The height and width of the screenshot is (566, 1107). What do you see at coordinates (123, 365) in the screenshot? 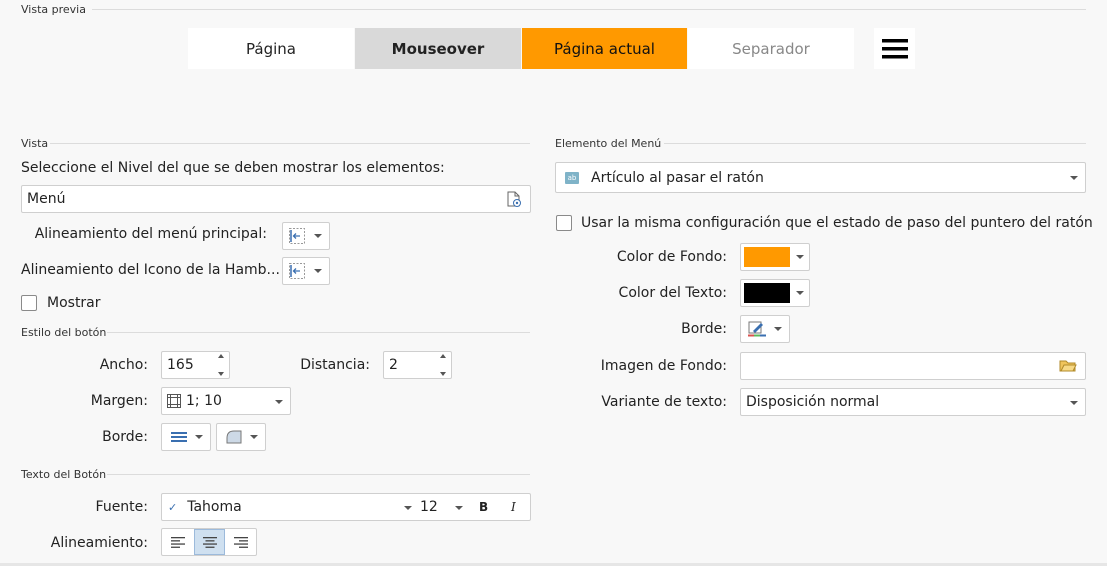
I see `width-label: Ancho:` at bounding box center [123, 365].